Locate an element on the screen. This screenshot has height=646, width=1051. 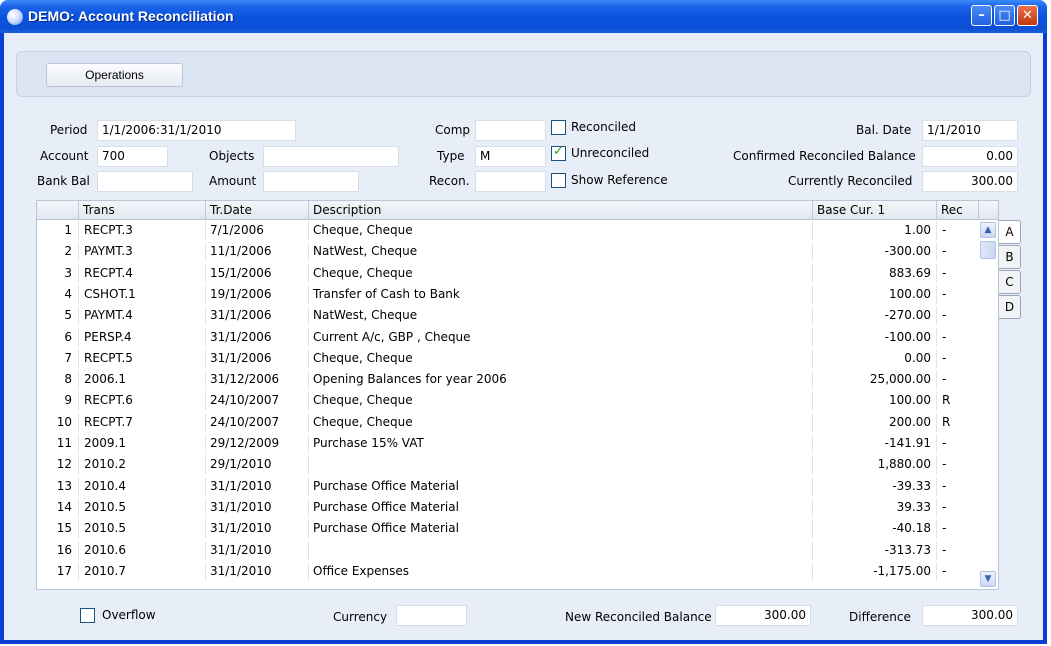
trans-cell: PERSP.4 is located at coordinates (142, 337).